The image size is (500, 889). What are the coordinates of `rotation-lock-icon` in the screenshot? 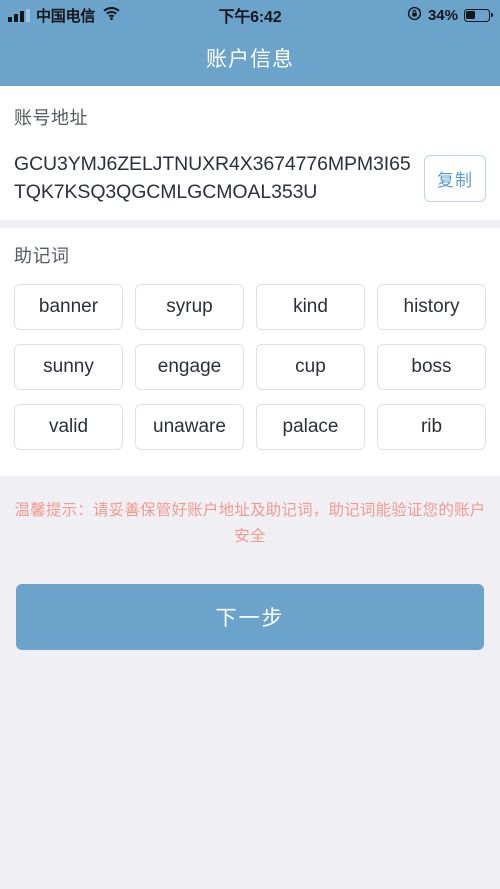 It's located at (414, 15).